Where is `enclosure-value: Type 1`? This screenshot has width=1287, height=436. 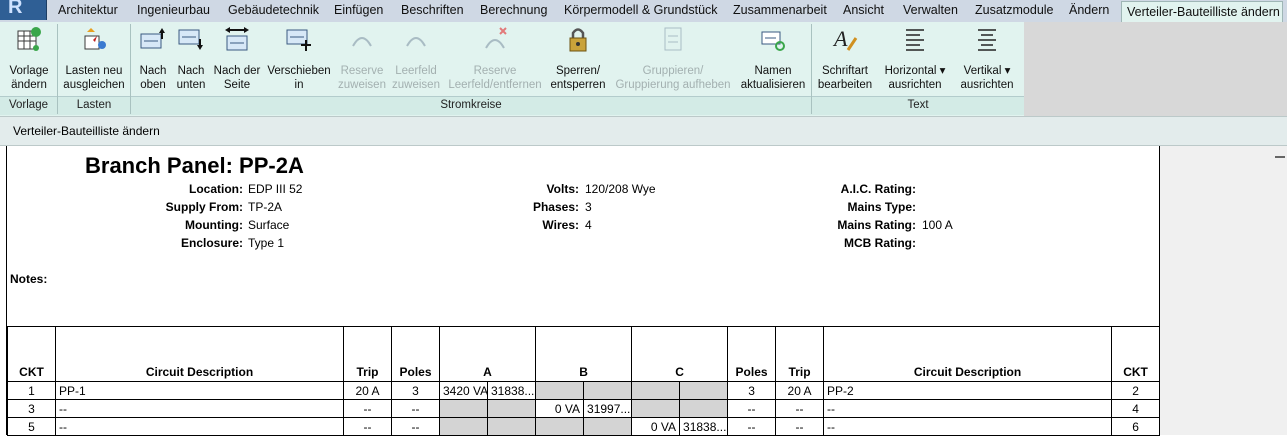
enclosure-value: Type 1 is located at coordinates (266, 243).